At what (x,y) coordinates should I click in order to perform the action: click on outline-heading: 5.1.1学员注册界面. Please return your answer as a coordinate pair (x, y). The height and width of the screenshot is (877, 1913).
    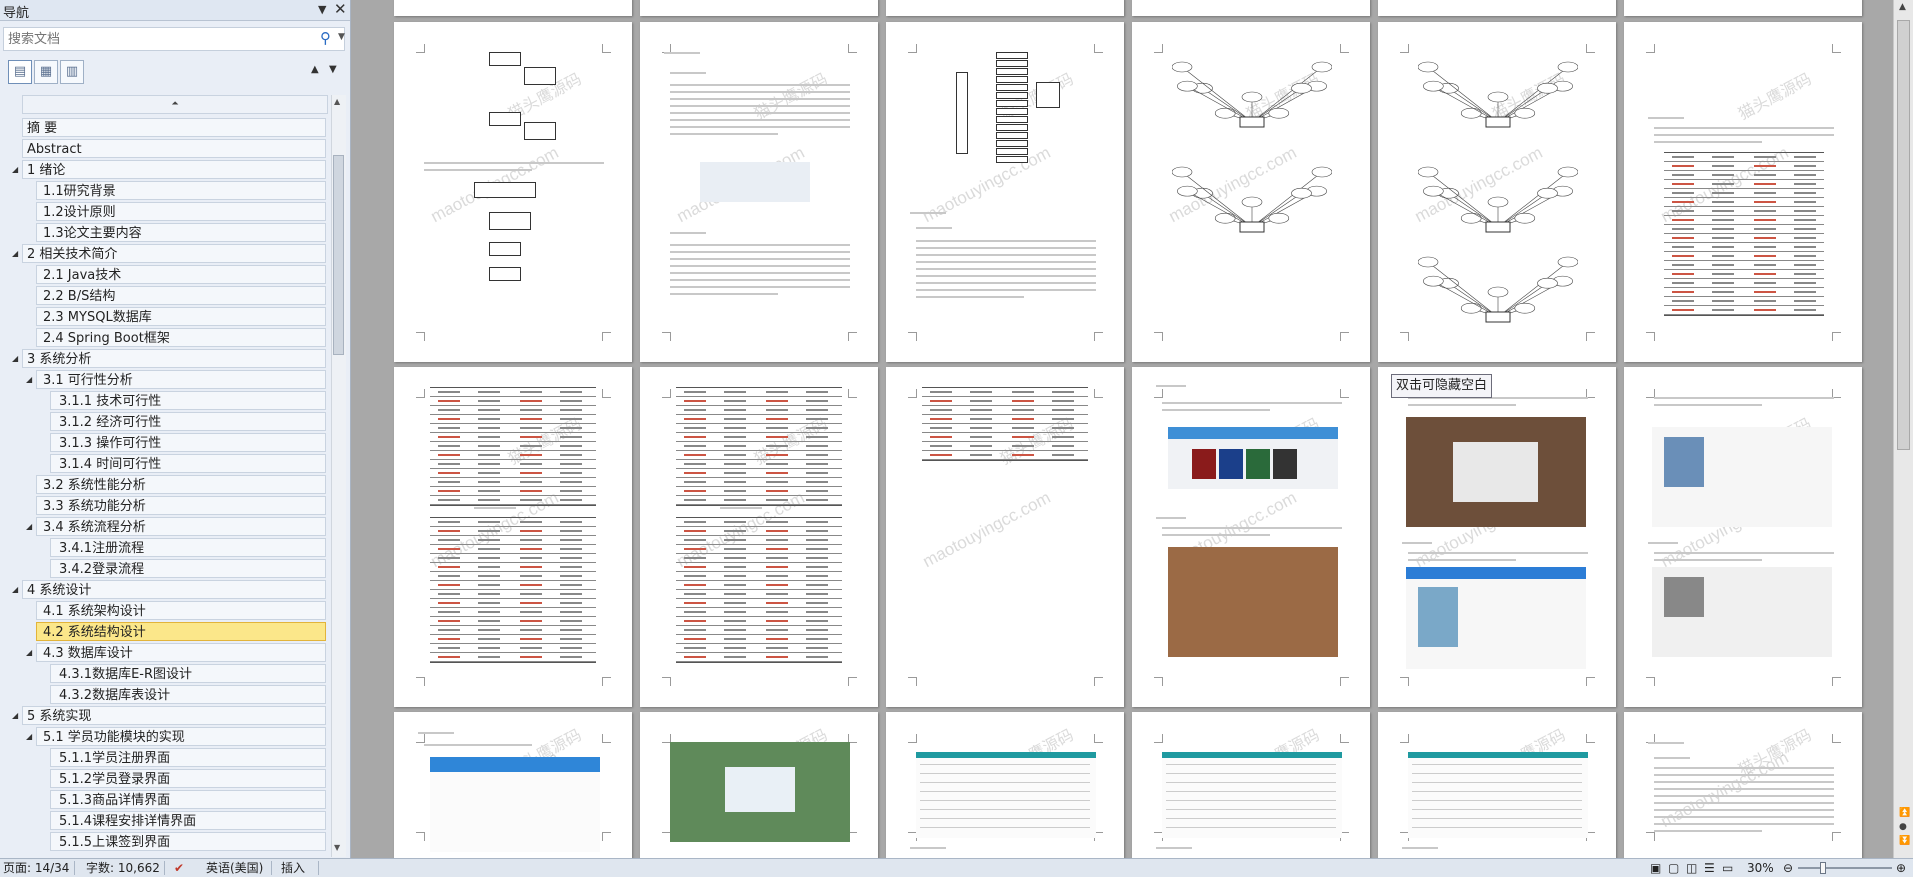
    Looking at the image, I should click on (188, 757).